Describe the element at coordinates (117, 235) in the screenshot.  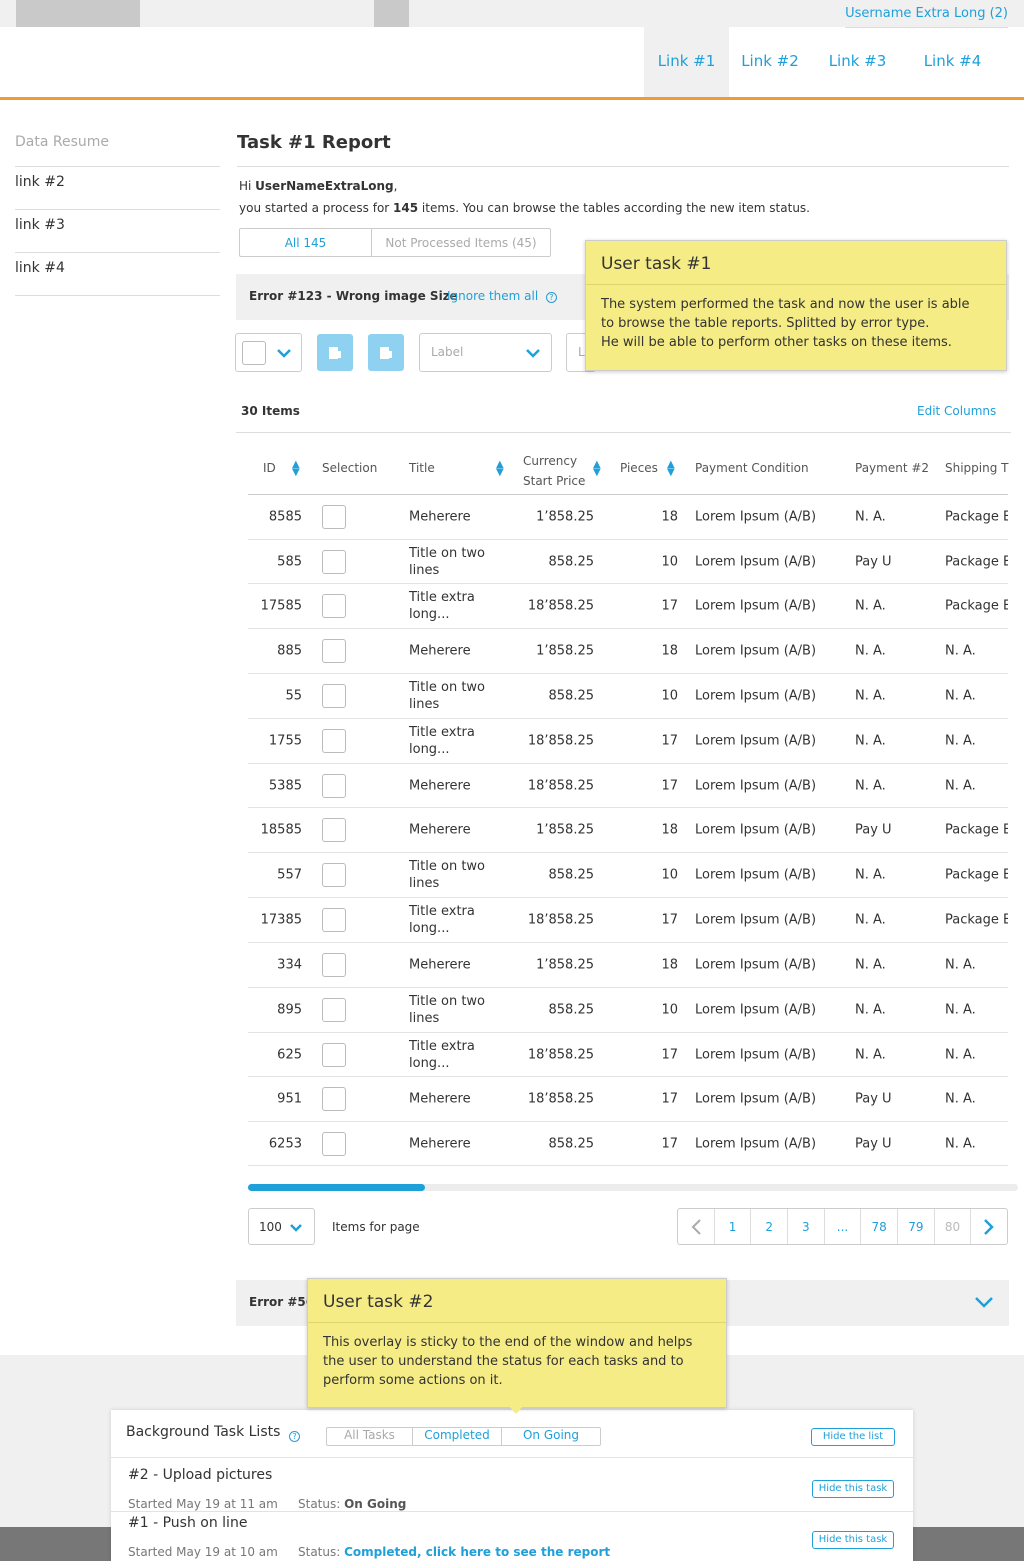
I see `sidebar-item-link3: link #3` at that location.